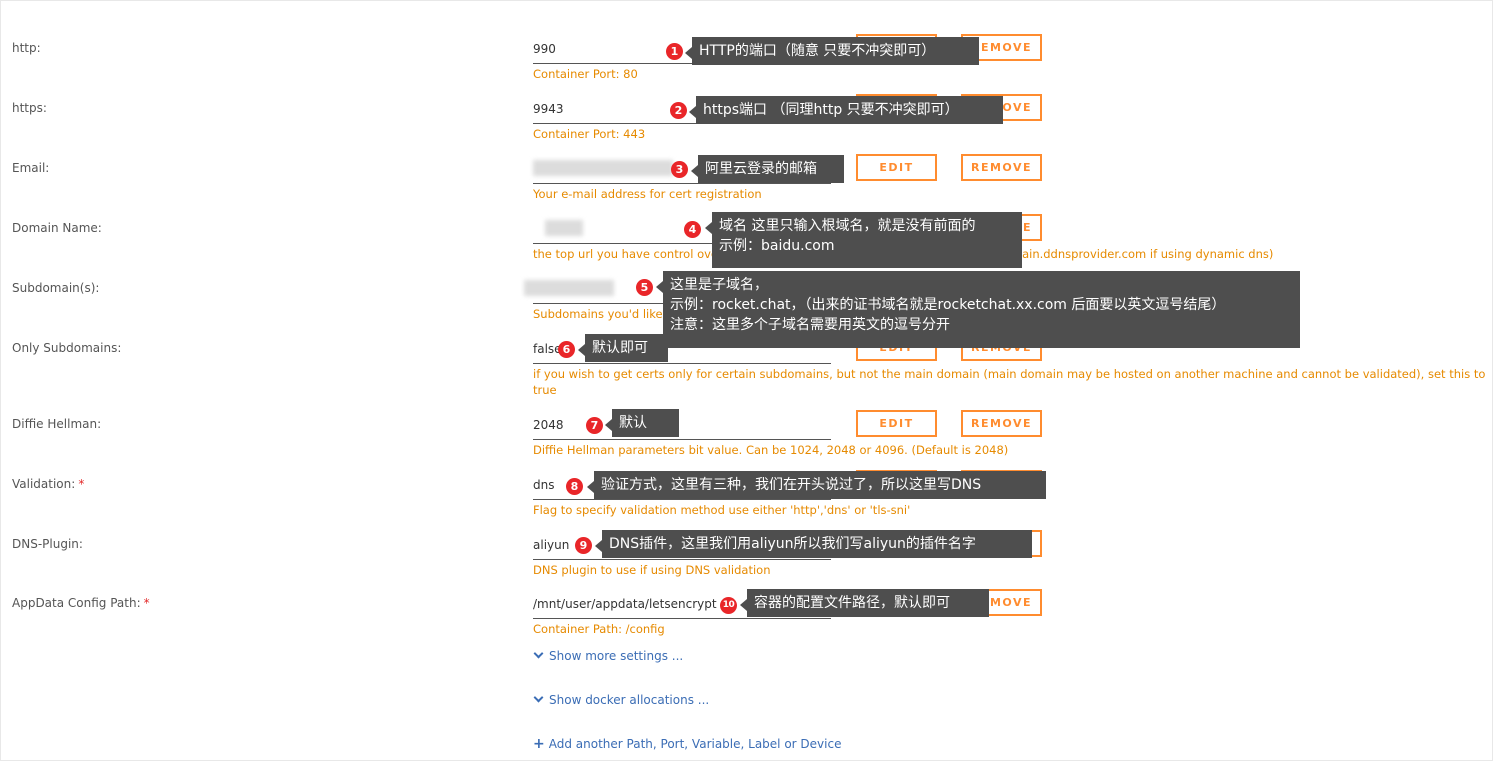 The image size is (1493, 761). I want to click on field-label: DNS-Plugin:, so click(47, 544).